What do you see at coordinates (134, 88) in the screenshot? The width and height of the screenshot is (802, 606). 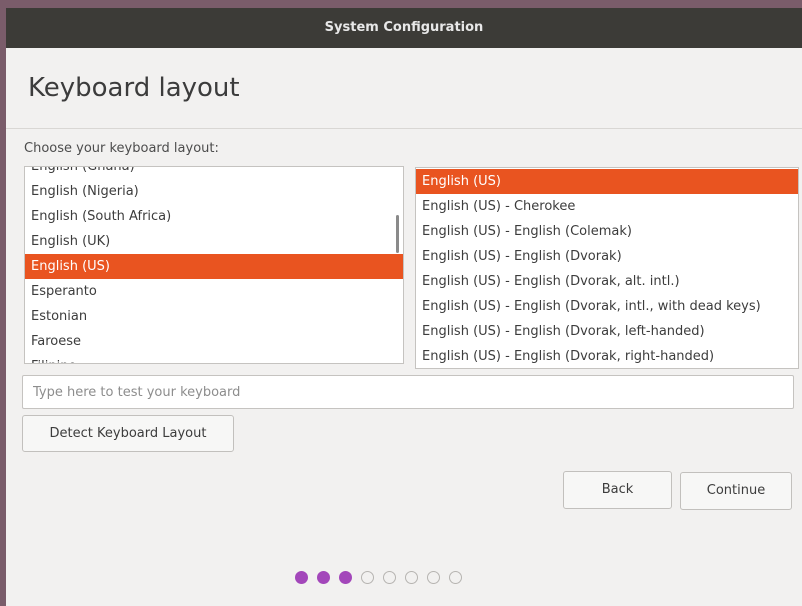 I see `page-title: Keyboard layout` at bounding box center [134, 88].